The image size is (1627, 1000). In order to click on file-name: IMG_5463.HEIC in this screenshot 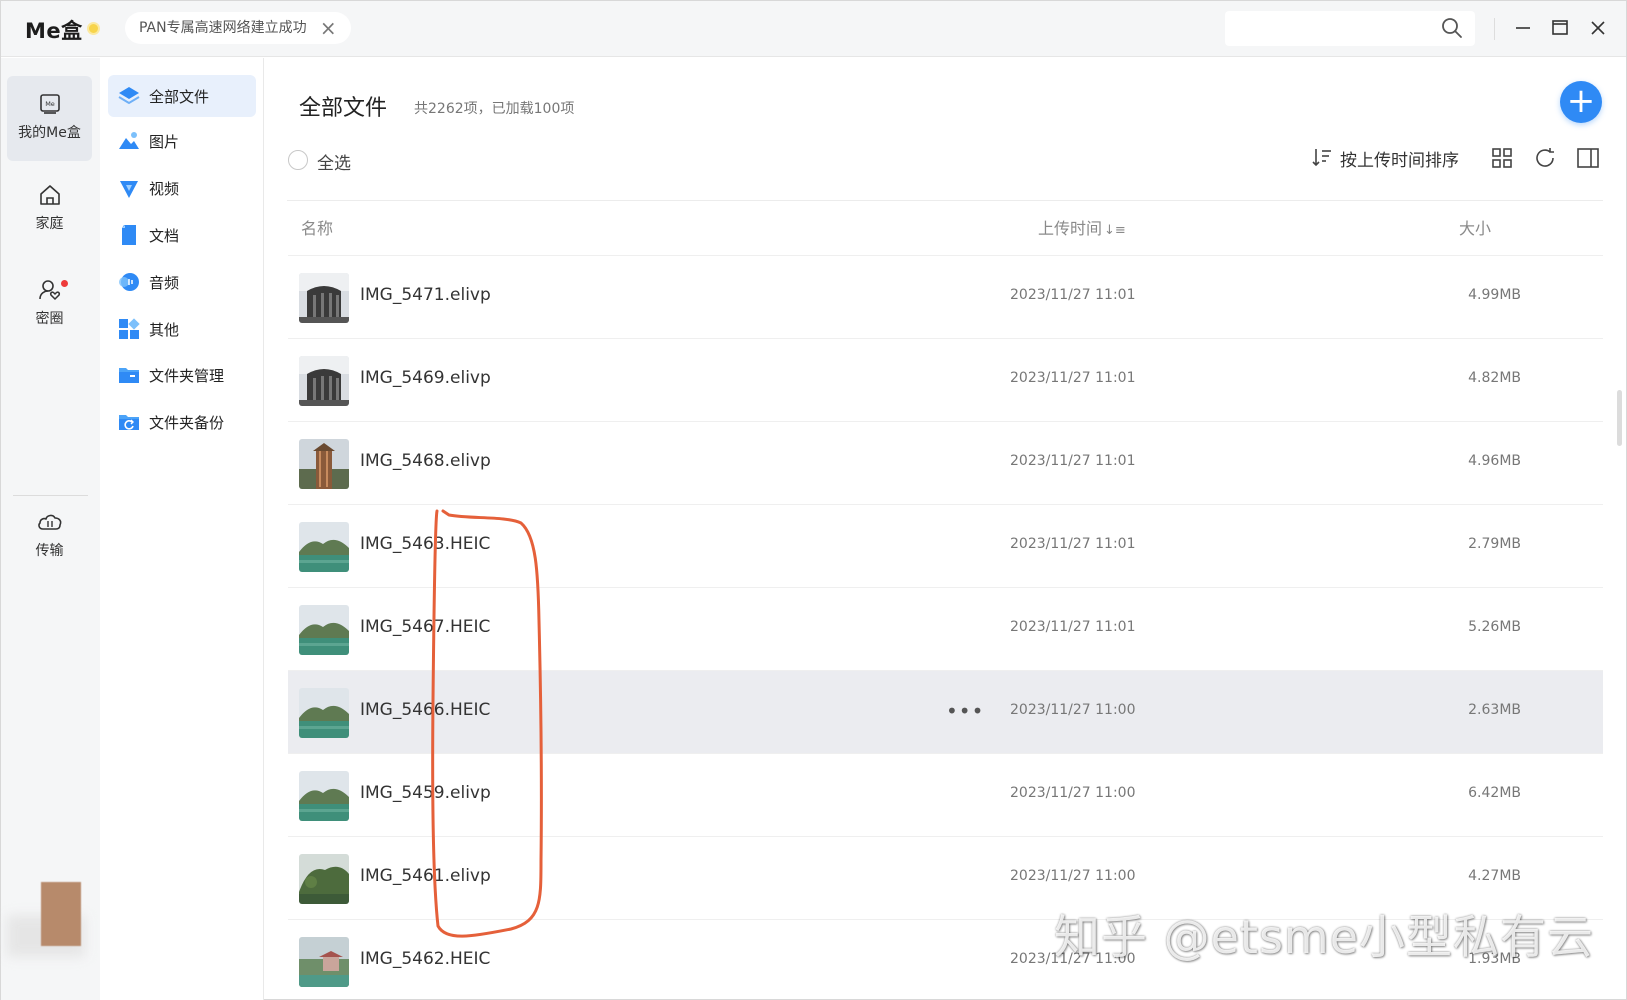, I will do `click(425, 544)`.